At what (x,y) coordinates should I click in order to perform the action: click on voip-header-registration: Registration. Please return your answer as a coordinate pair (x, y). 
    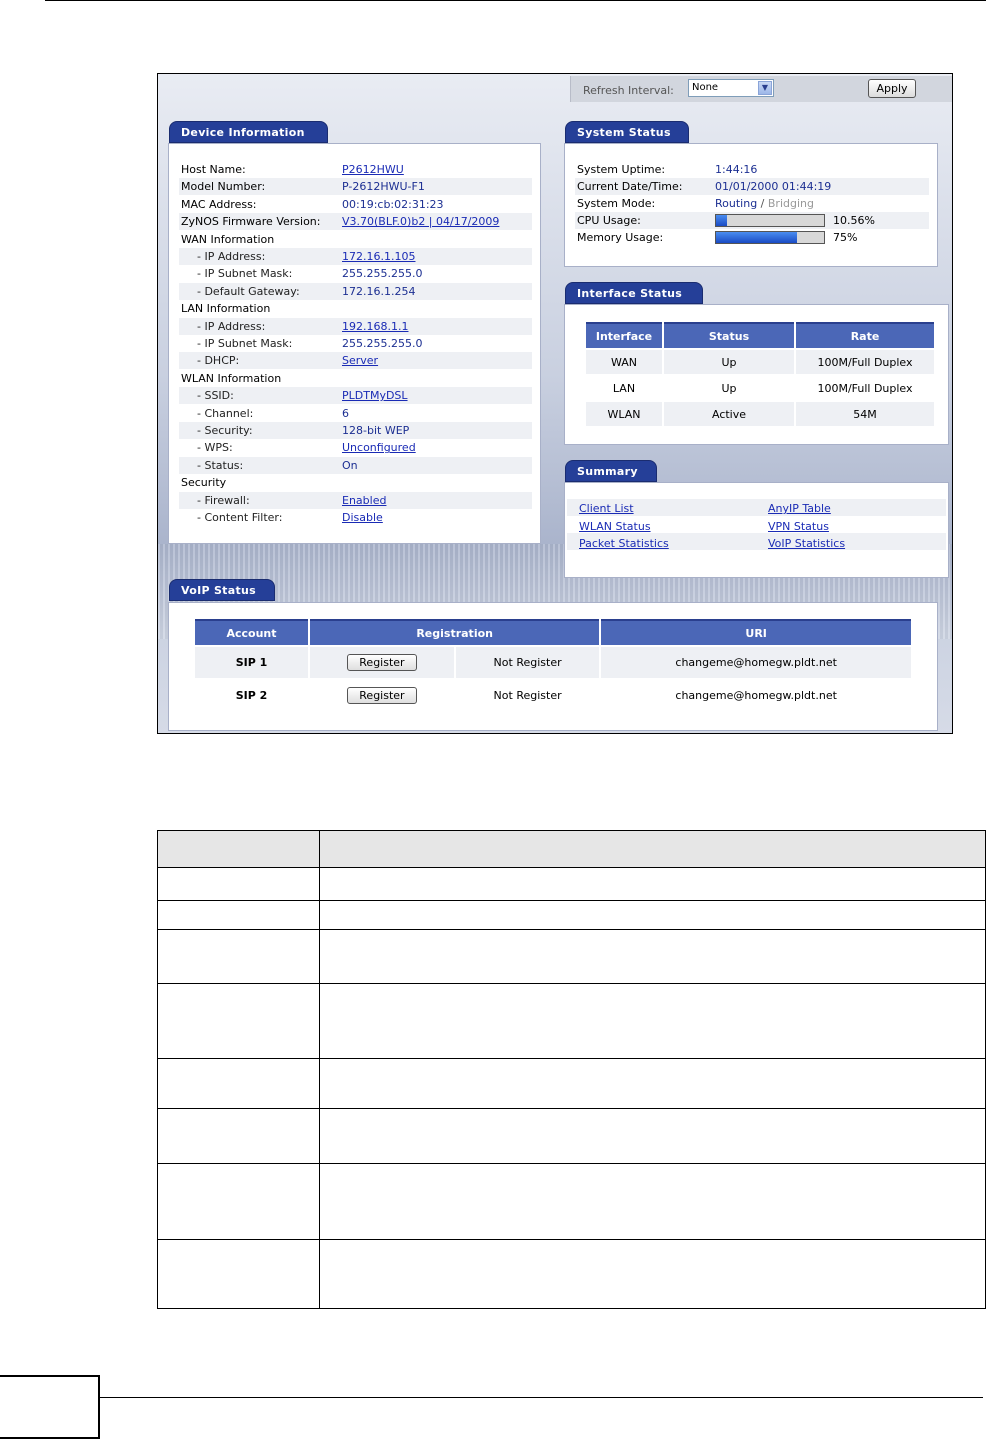
    Looking at the image, I should click on (455, 632).